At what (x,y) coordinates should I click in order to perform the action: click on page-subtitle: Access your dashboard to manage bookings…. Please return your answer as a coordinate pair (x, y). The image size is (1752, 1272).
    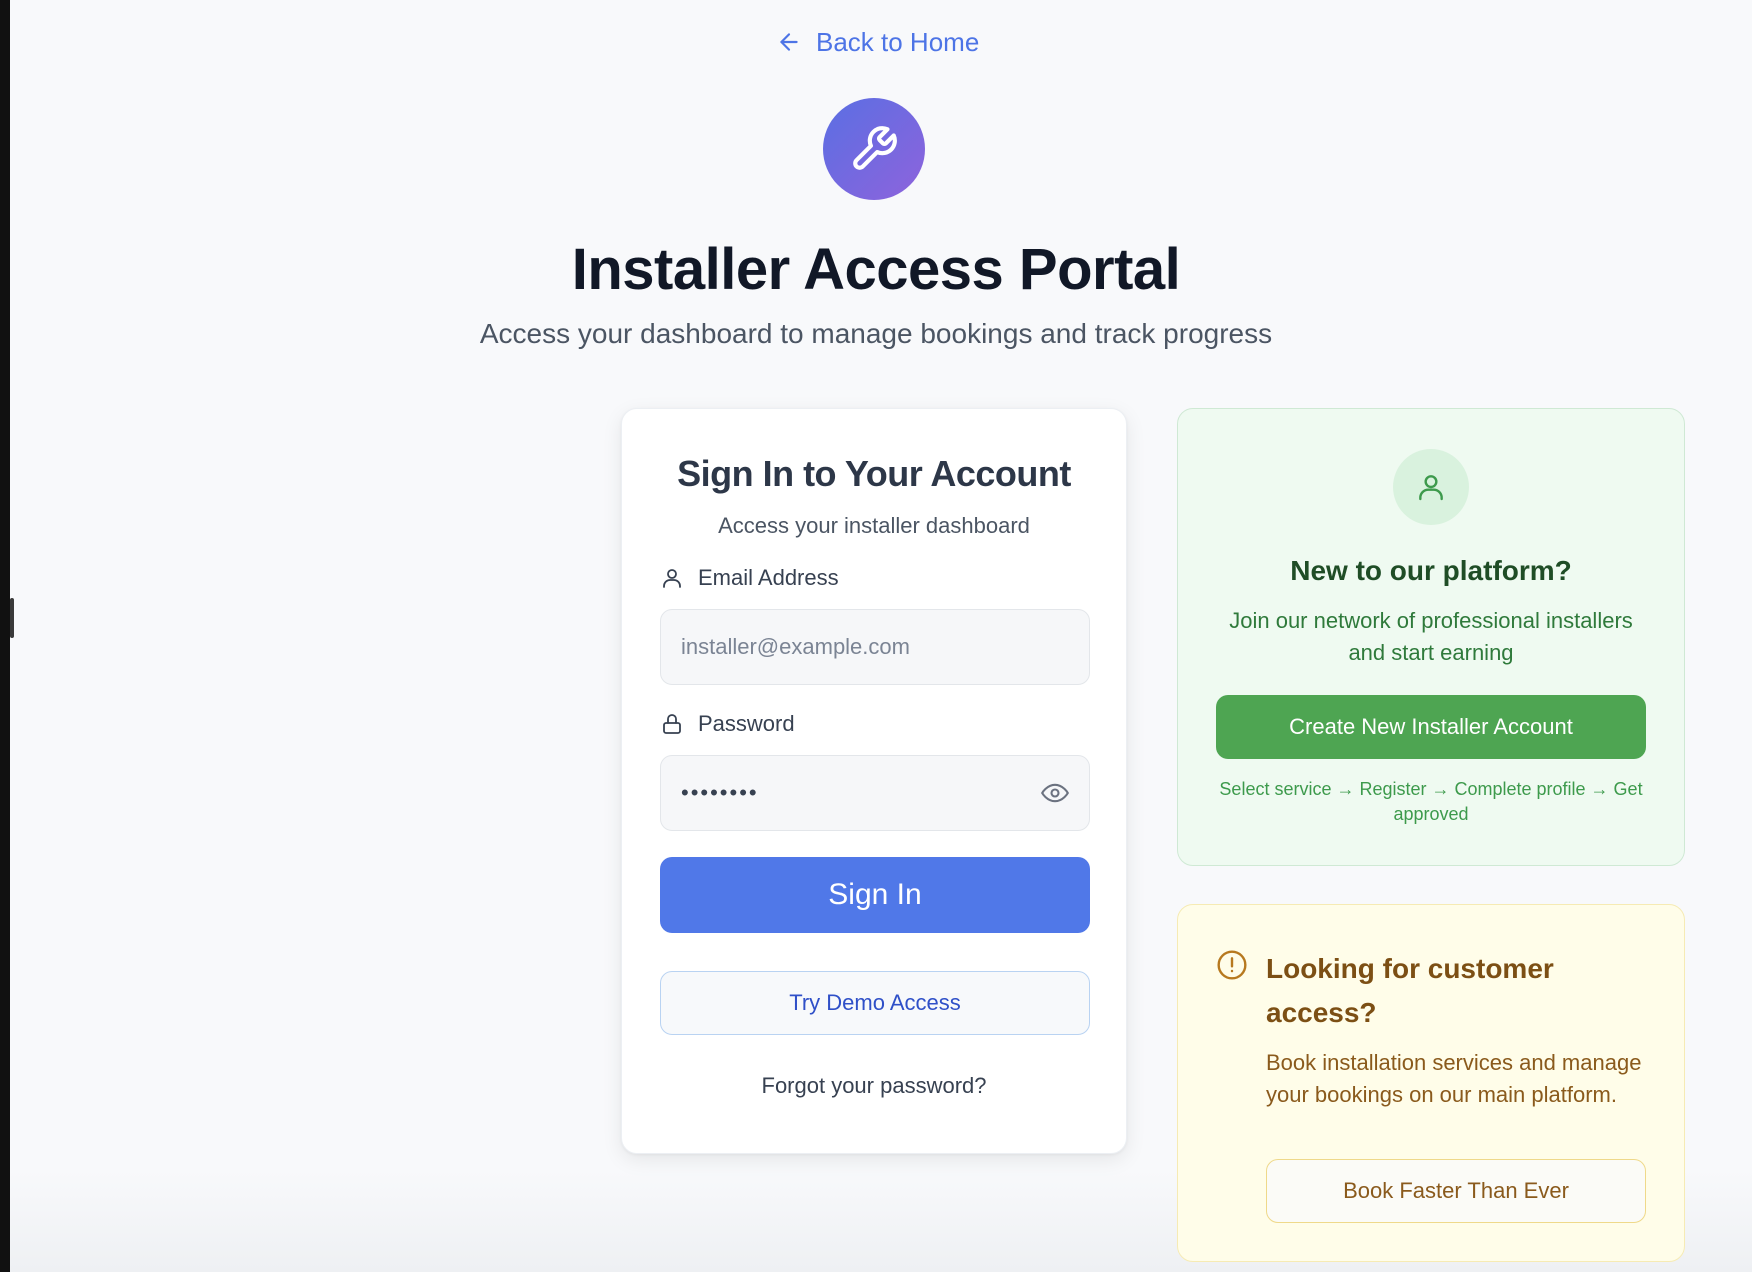
    Looking at the image, I should click on (876, 333).